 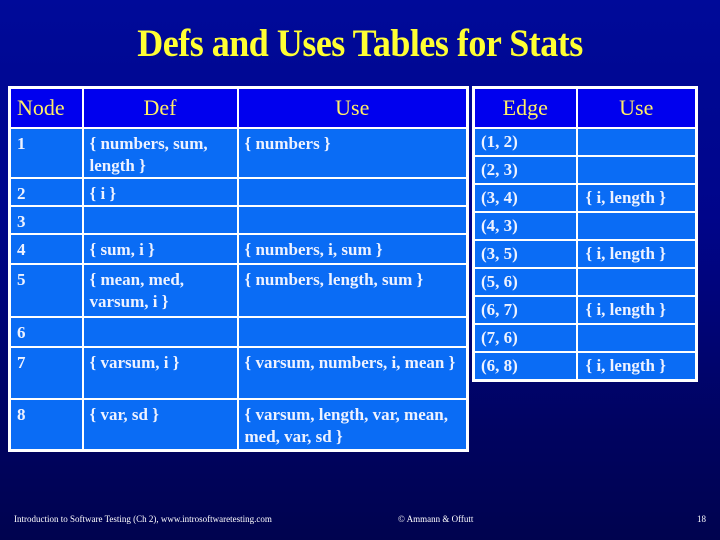 I want to click on page-number: 18, so click(x=701, y=519).